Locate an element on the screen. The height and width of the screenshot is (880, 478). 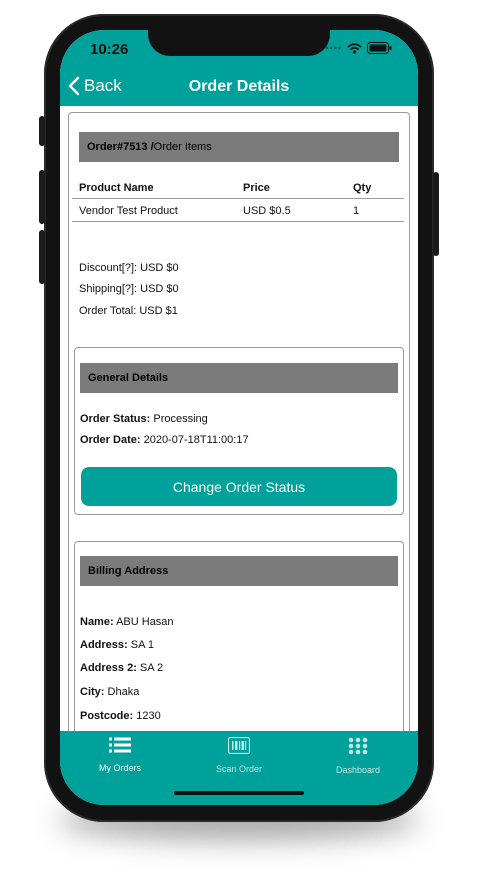
billing-name-row: Name: ABU Hasan is located at coordinates (127, 622).